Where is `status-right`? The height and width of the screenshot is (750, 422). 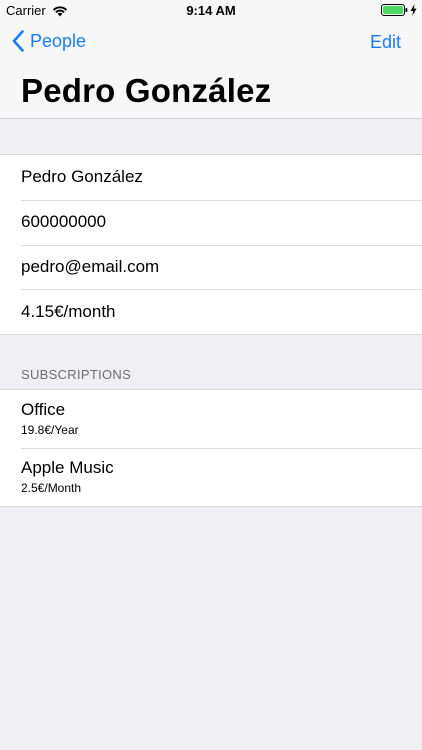 status-right is located at coordinates (399, 10).